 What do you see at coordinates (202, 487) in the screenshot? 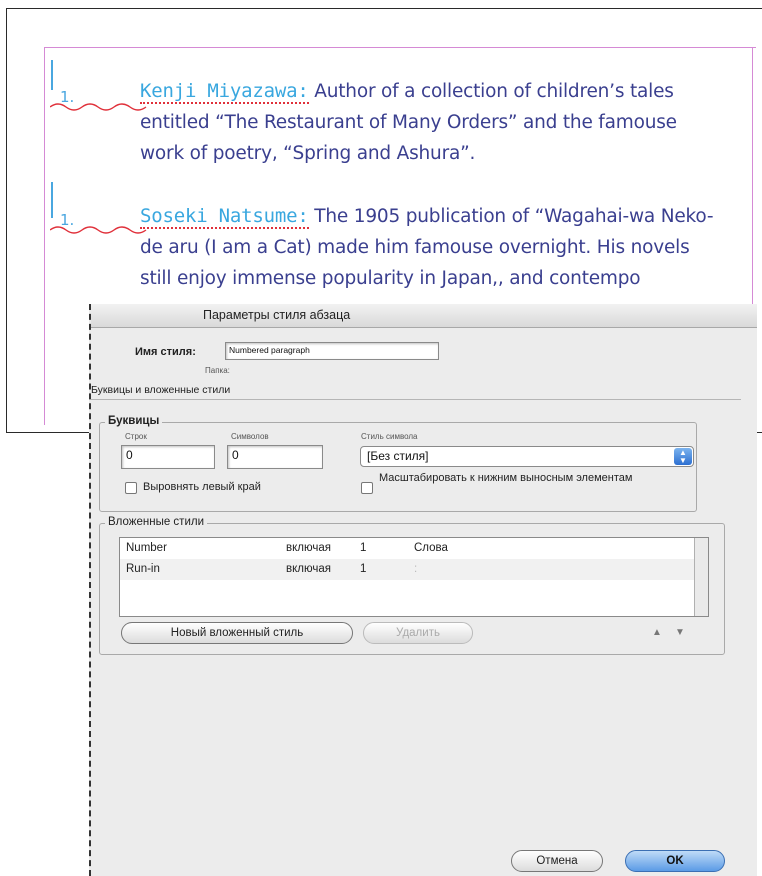
I see `align-left-label: Выровнять левый край` at bounding box center [202, 487].